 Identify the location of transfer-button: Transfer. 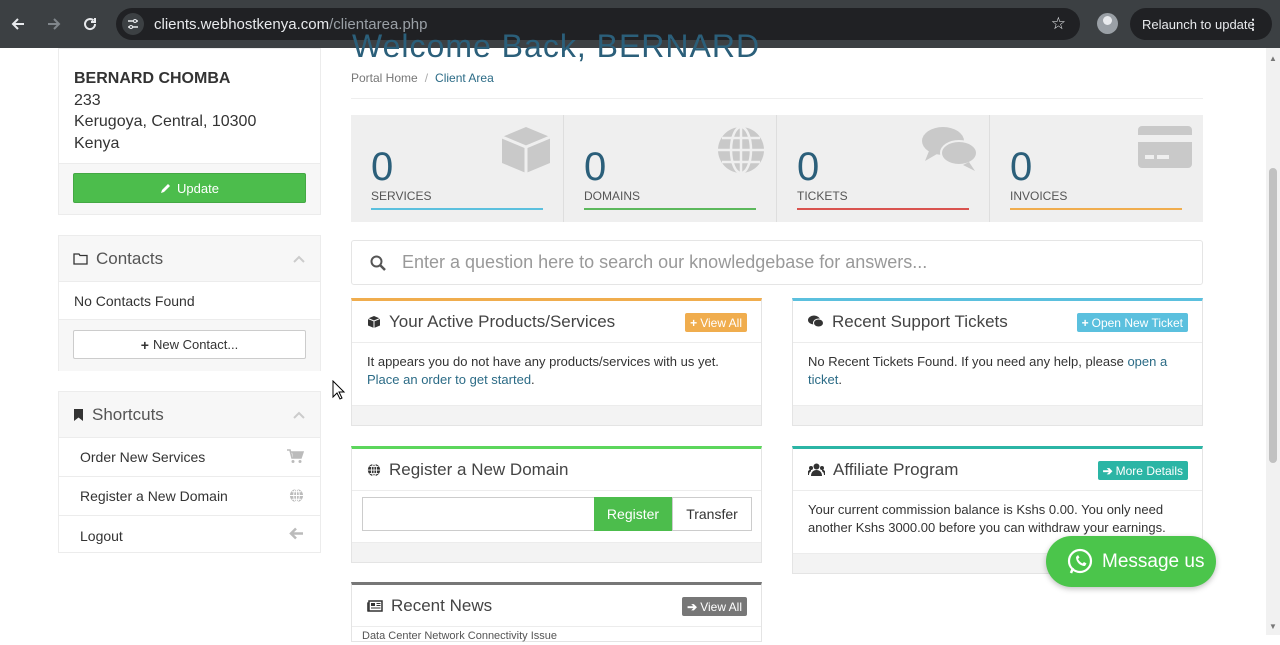
(712, 514).